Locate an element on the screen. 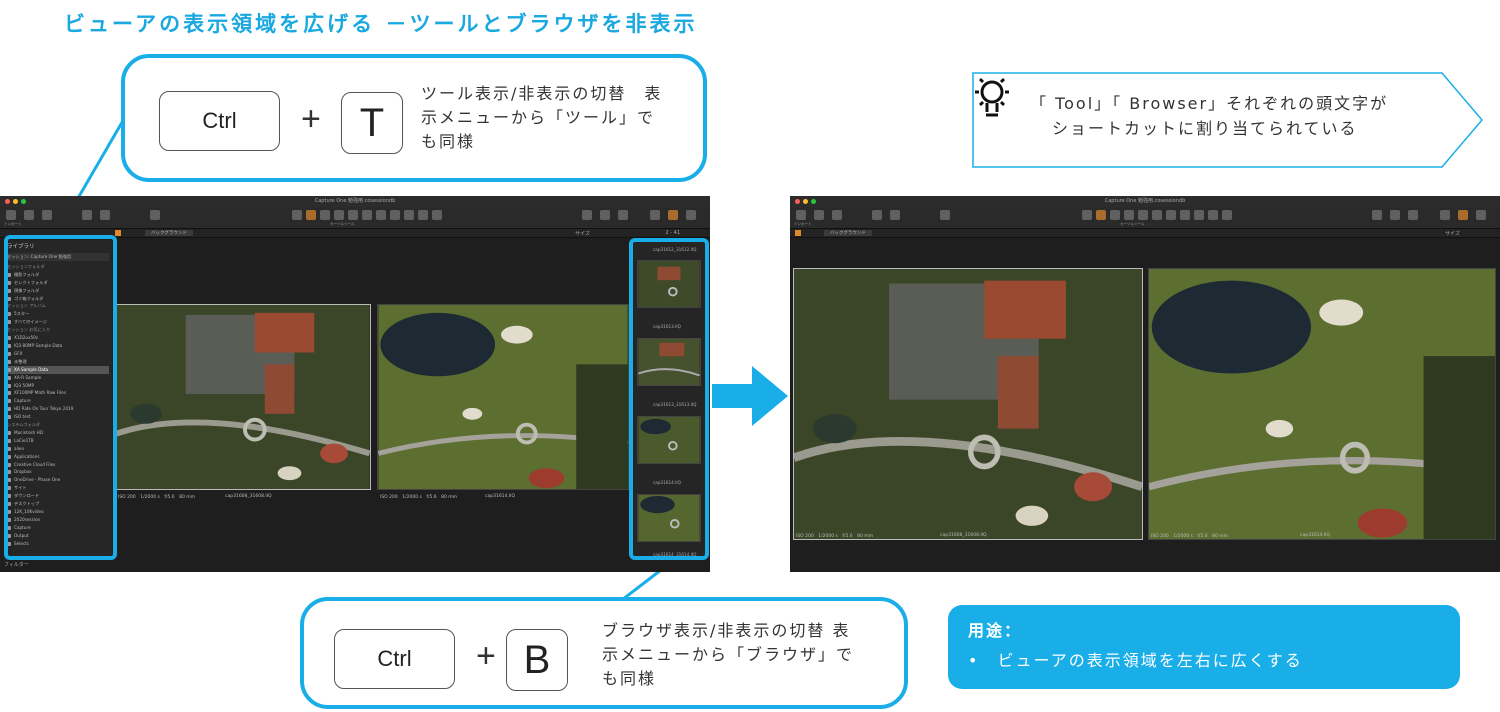  usage-box: 用途： • ビューアの表示領域を左右に広くする is located at coordinates (1204, 647).